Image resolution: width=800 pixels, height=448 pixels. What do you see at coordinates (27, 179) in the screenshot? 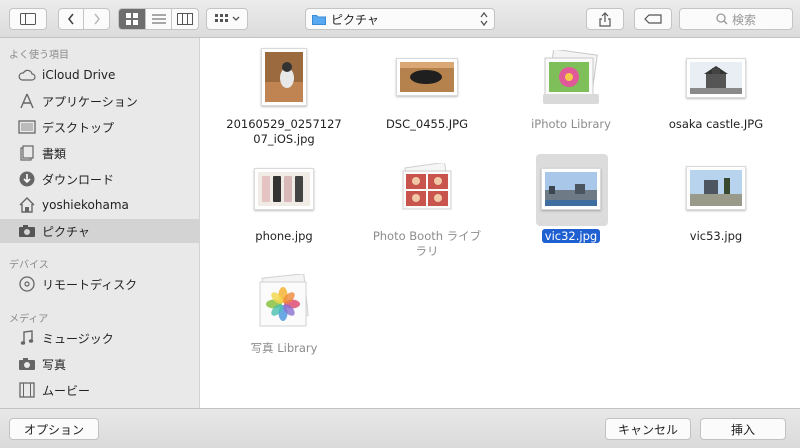
I see `download-icon` at bounding box center [27, 179].